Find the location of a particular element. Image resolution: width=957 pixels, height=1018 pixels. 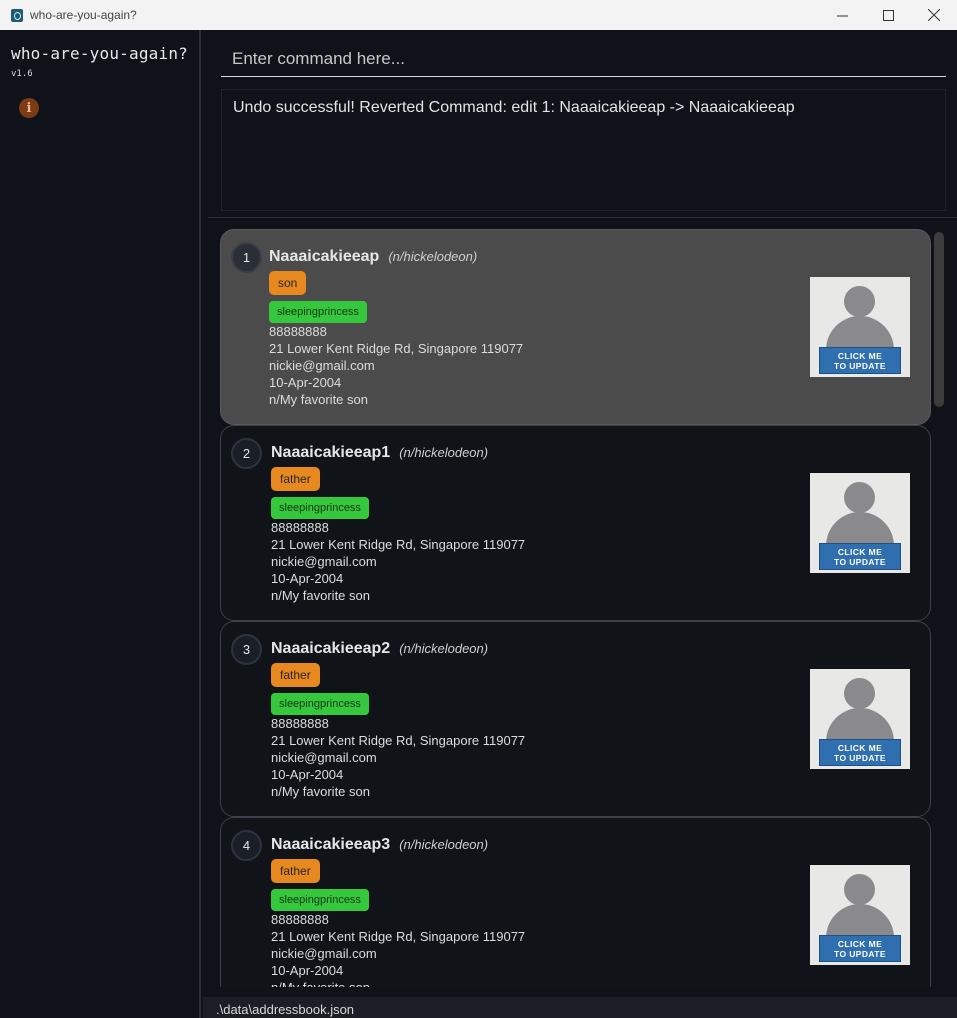

info-icon: i is located at coordinates (29, 108).